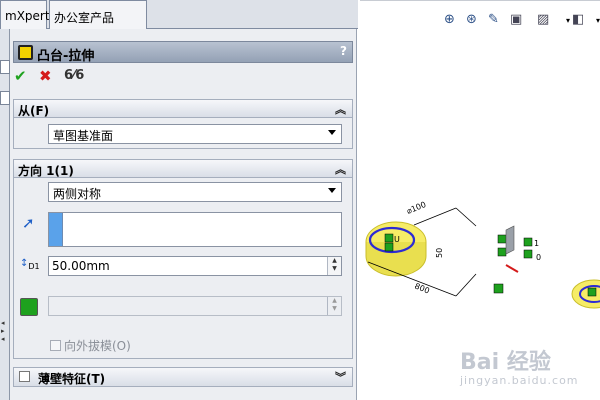  Describe the element at coordinates (81, 266) in the screenshot. I see `depth-value: 50.00mm` at that location.